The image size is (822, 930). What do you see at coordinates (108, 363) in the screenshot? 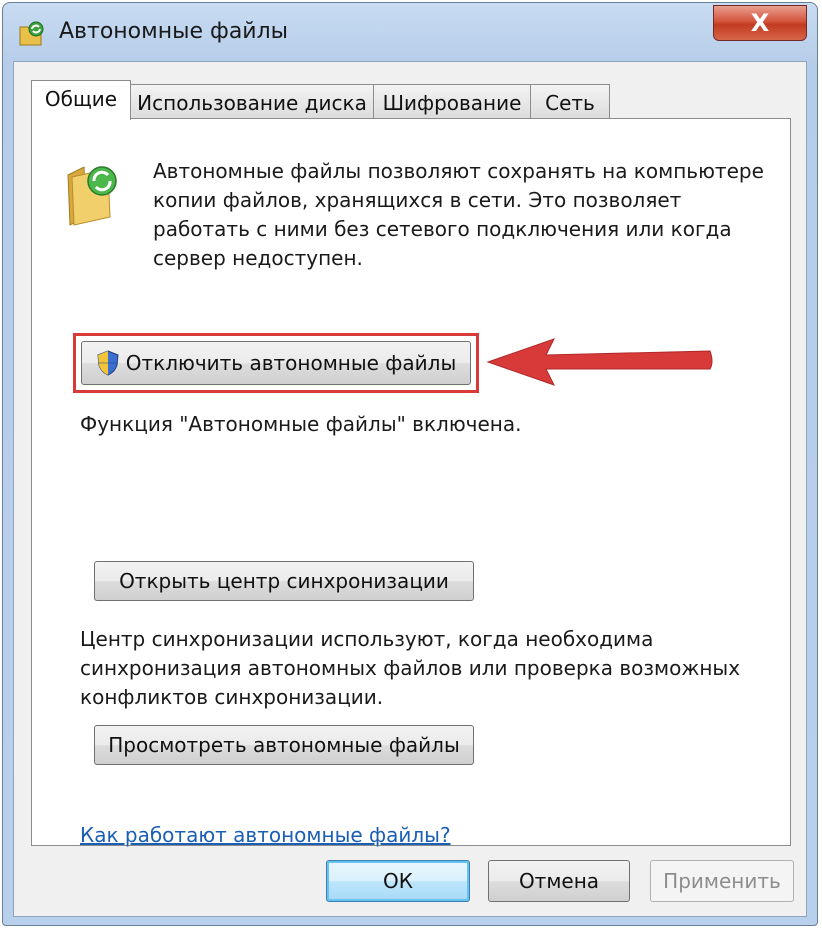
I see `uac-shield-icon` at bounding box center [108, 363].